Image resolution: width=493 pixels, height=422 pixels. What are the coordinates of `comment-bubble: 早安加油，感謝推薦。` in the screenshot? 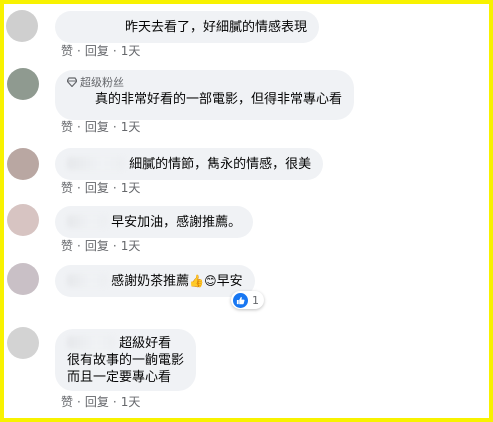 It's located at (154, 222).